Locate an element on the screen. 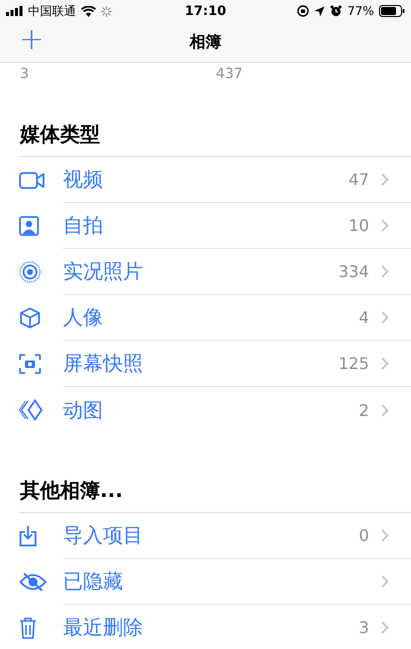 This screenshot has height=649, width=411. battery-percent: 77% is located at coordinates (360, 11).